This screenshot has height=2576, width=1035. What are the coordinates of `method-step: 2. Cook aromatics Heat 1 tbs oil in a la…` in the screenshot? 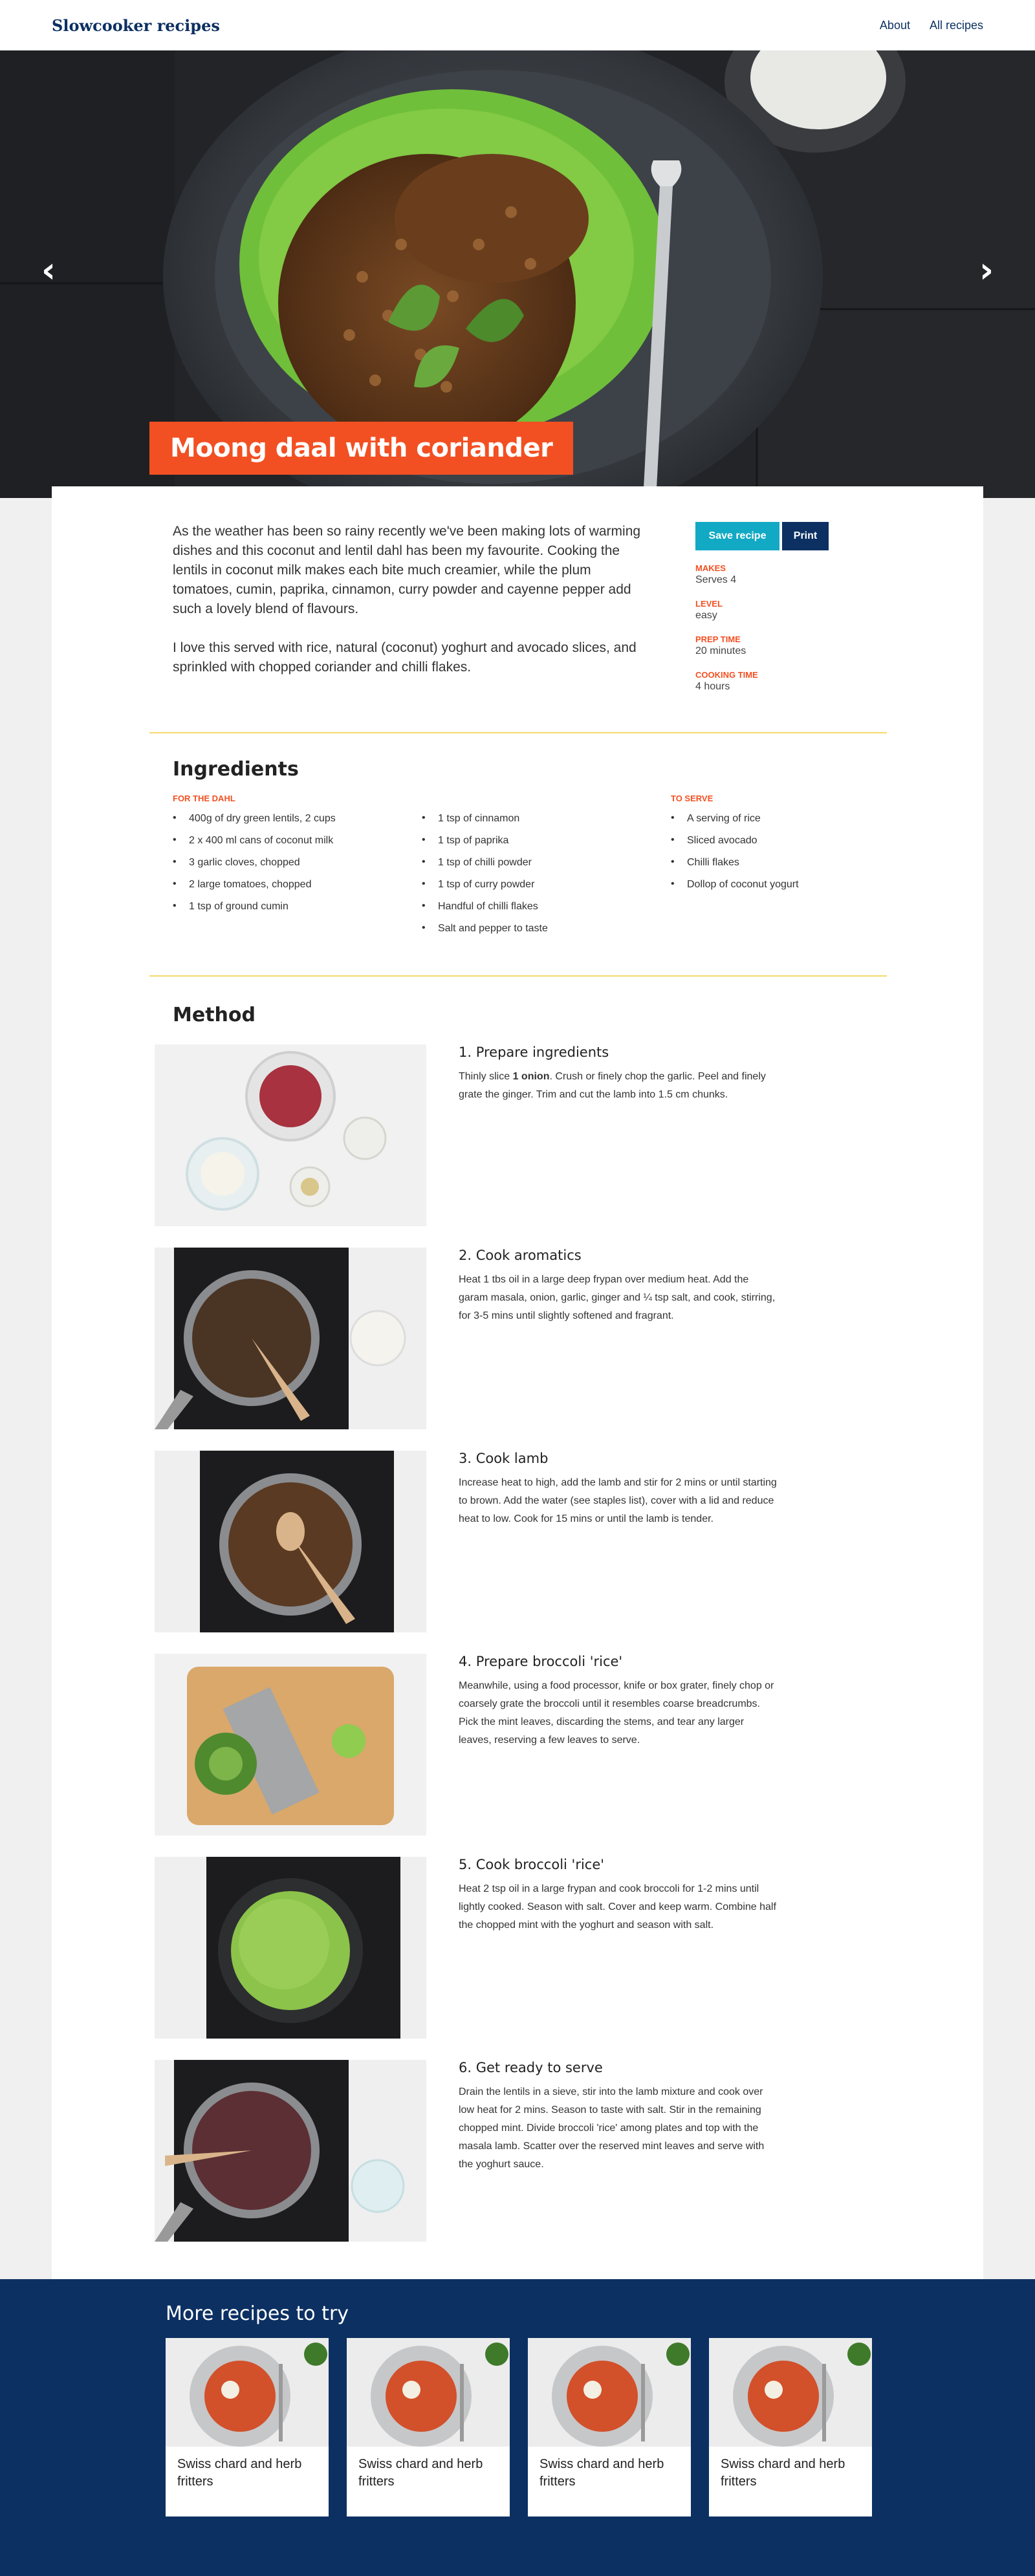 It's located at (569, 1338).